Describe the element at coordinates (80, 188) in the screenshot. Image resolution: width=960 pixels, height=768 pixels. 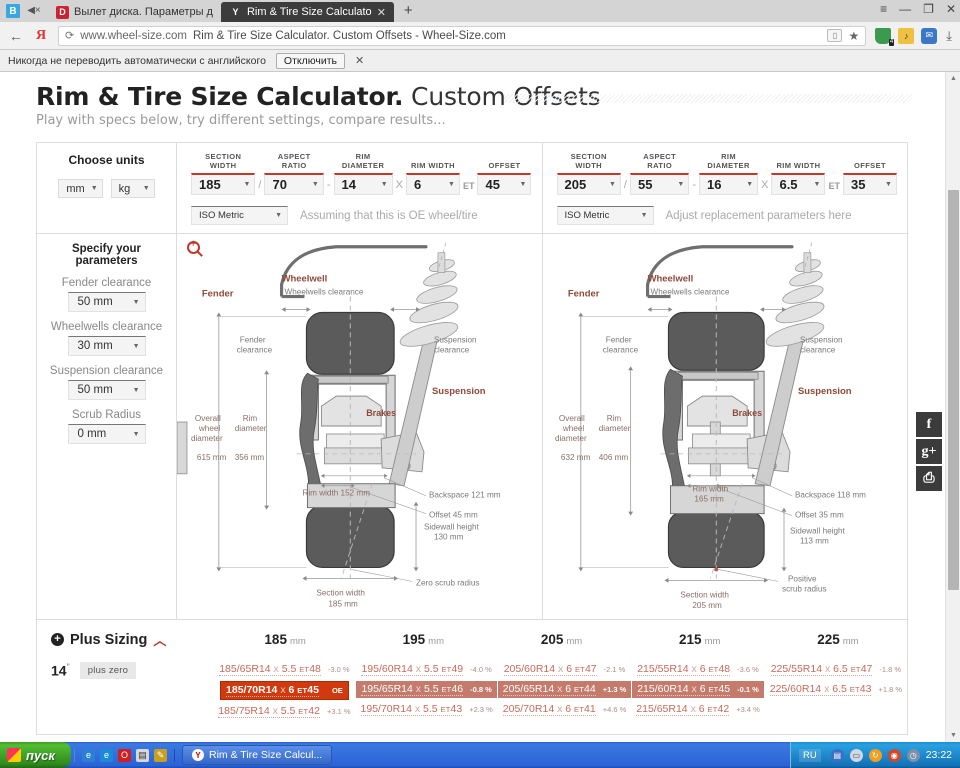
I see `length-unit-select: mm ▼` at that location.